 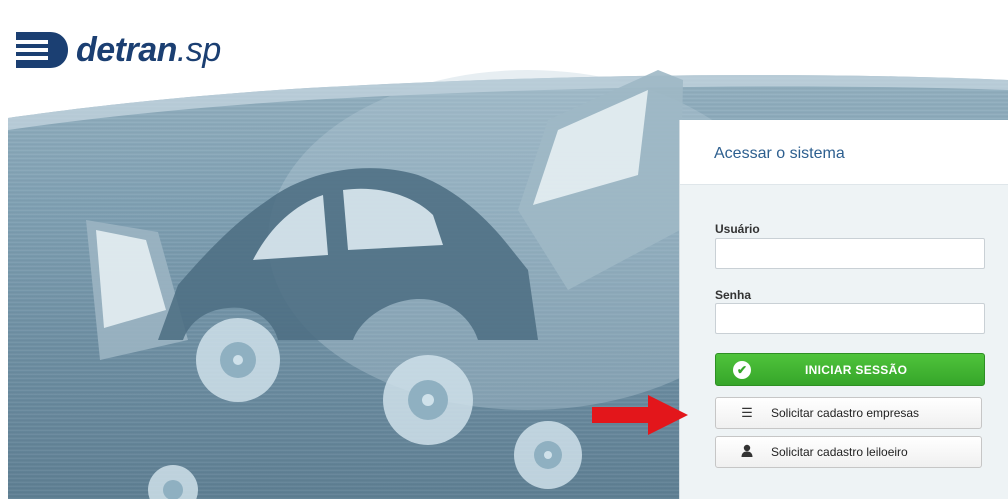 I want to click on start-session-button: ✔ INICIAR SESSÃO, so click(x=850, y=369).